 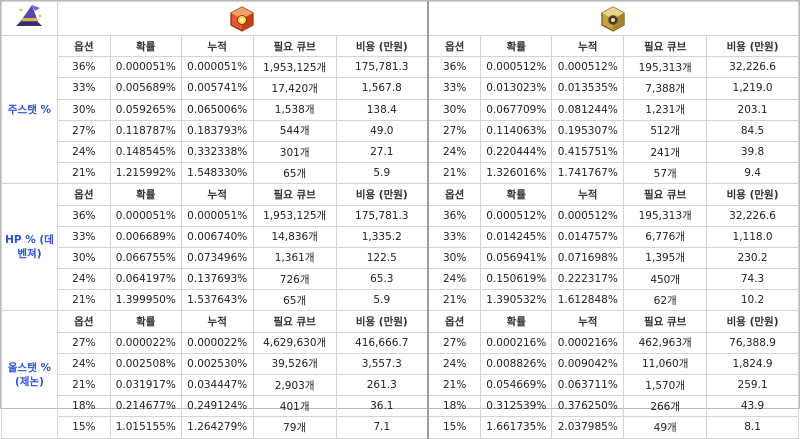 I want to click on left-col-cumulative-cell: 0.000022%, so click(x=217, y=342).